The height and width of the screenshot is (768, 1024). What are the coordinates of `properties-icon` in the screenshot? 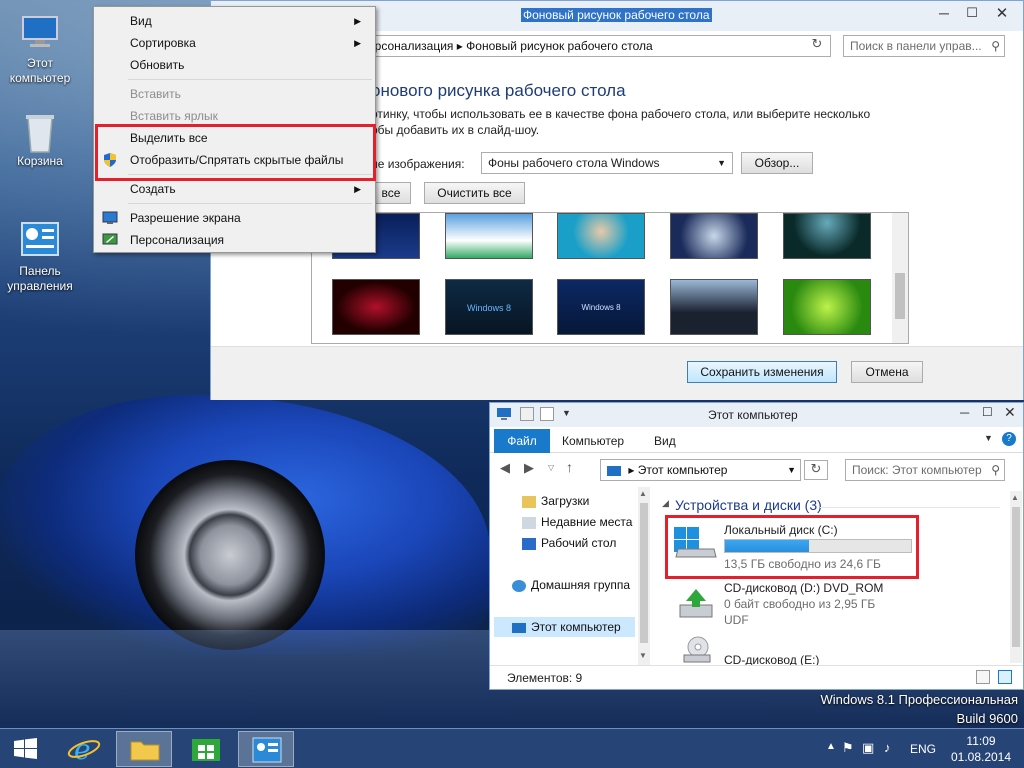 It's located at (527, 414).